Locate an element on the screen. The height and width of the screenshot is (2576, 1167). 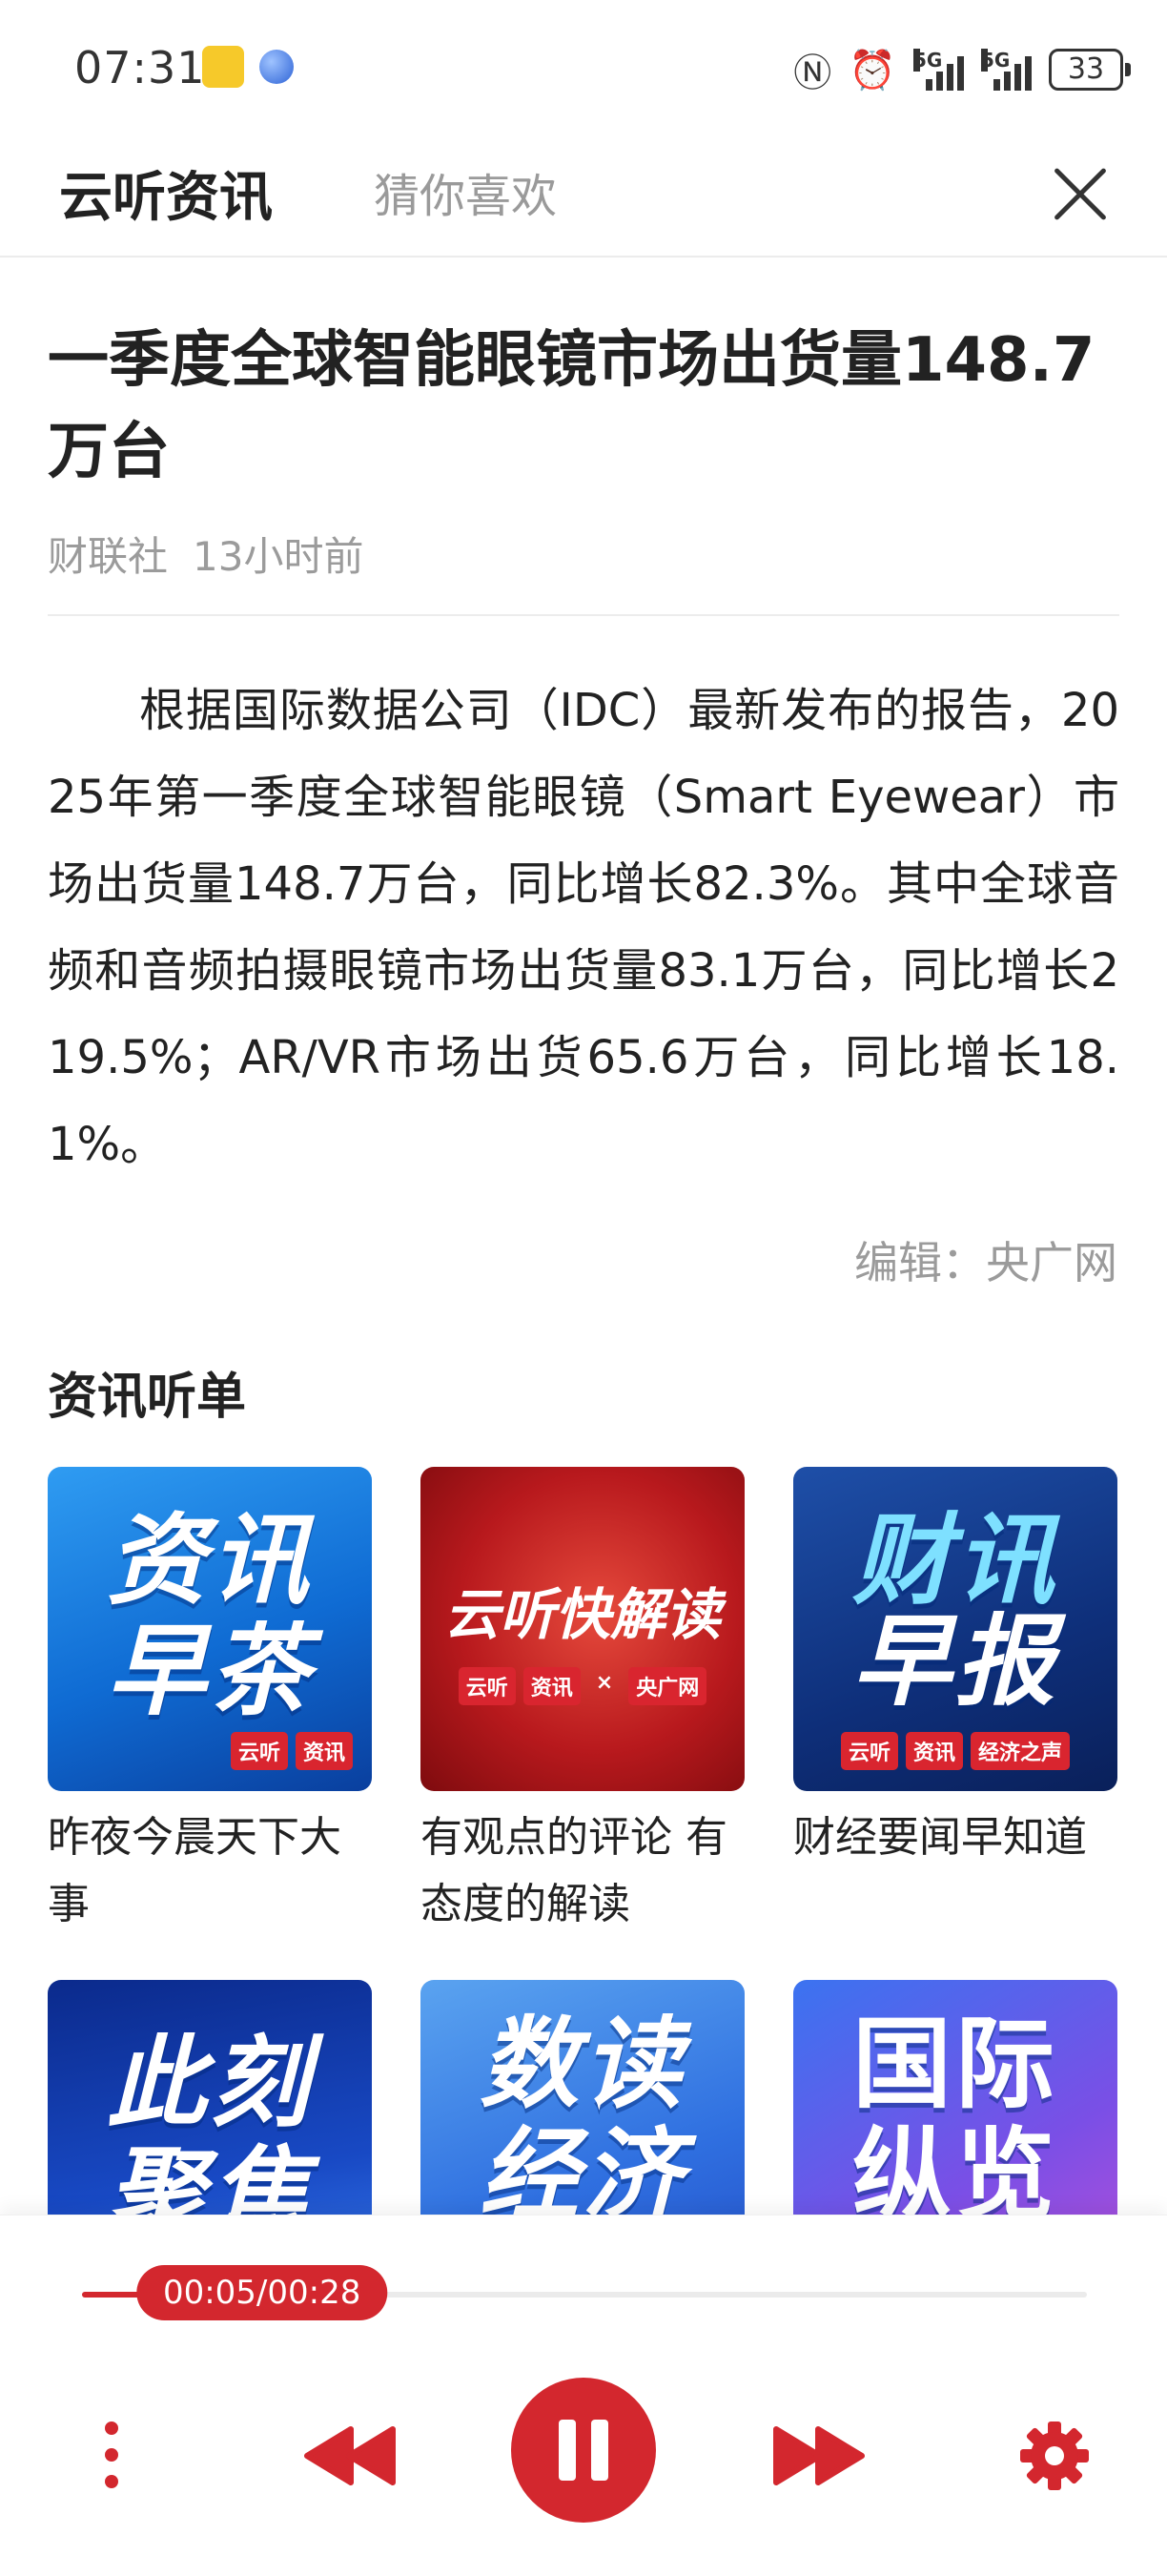
thumb-title-line2: 早报 is located at coordinates (954, 1661).